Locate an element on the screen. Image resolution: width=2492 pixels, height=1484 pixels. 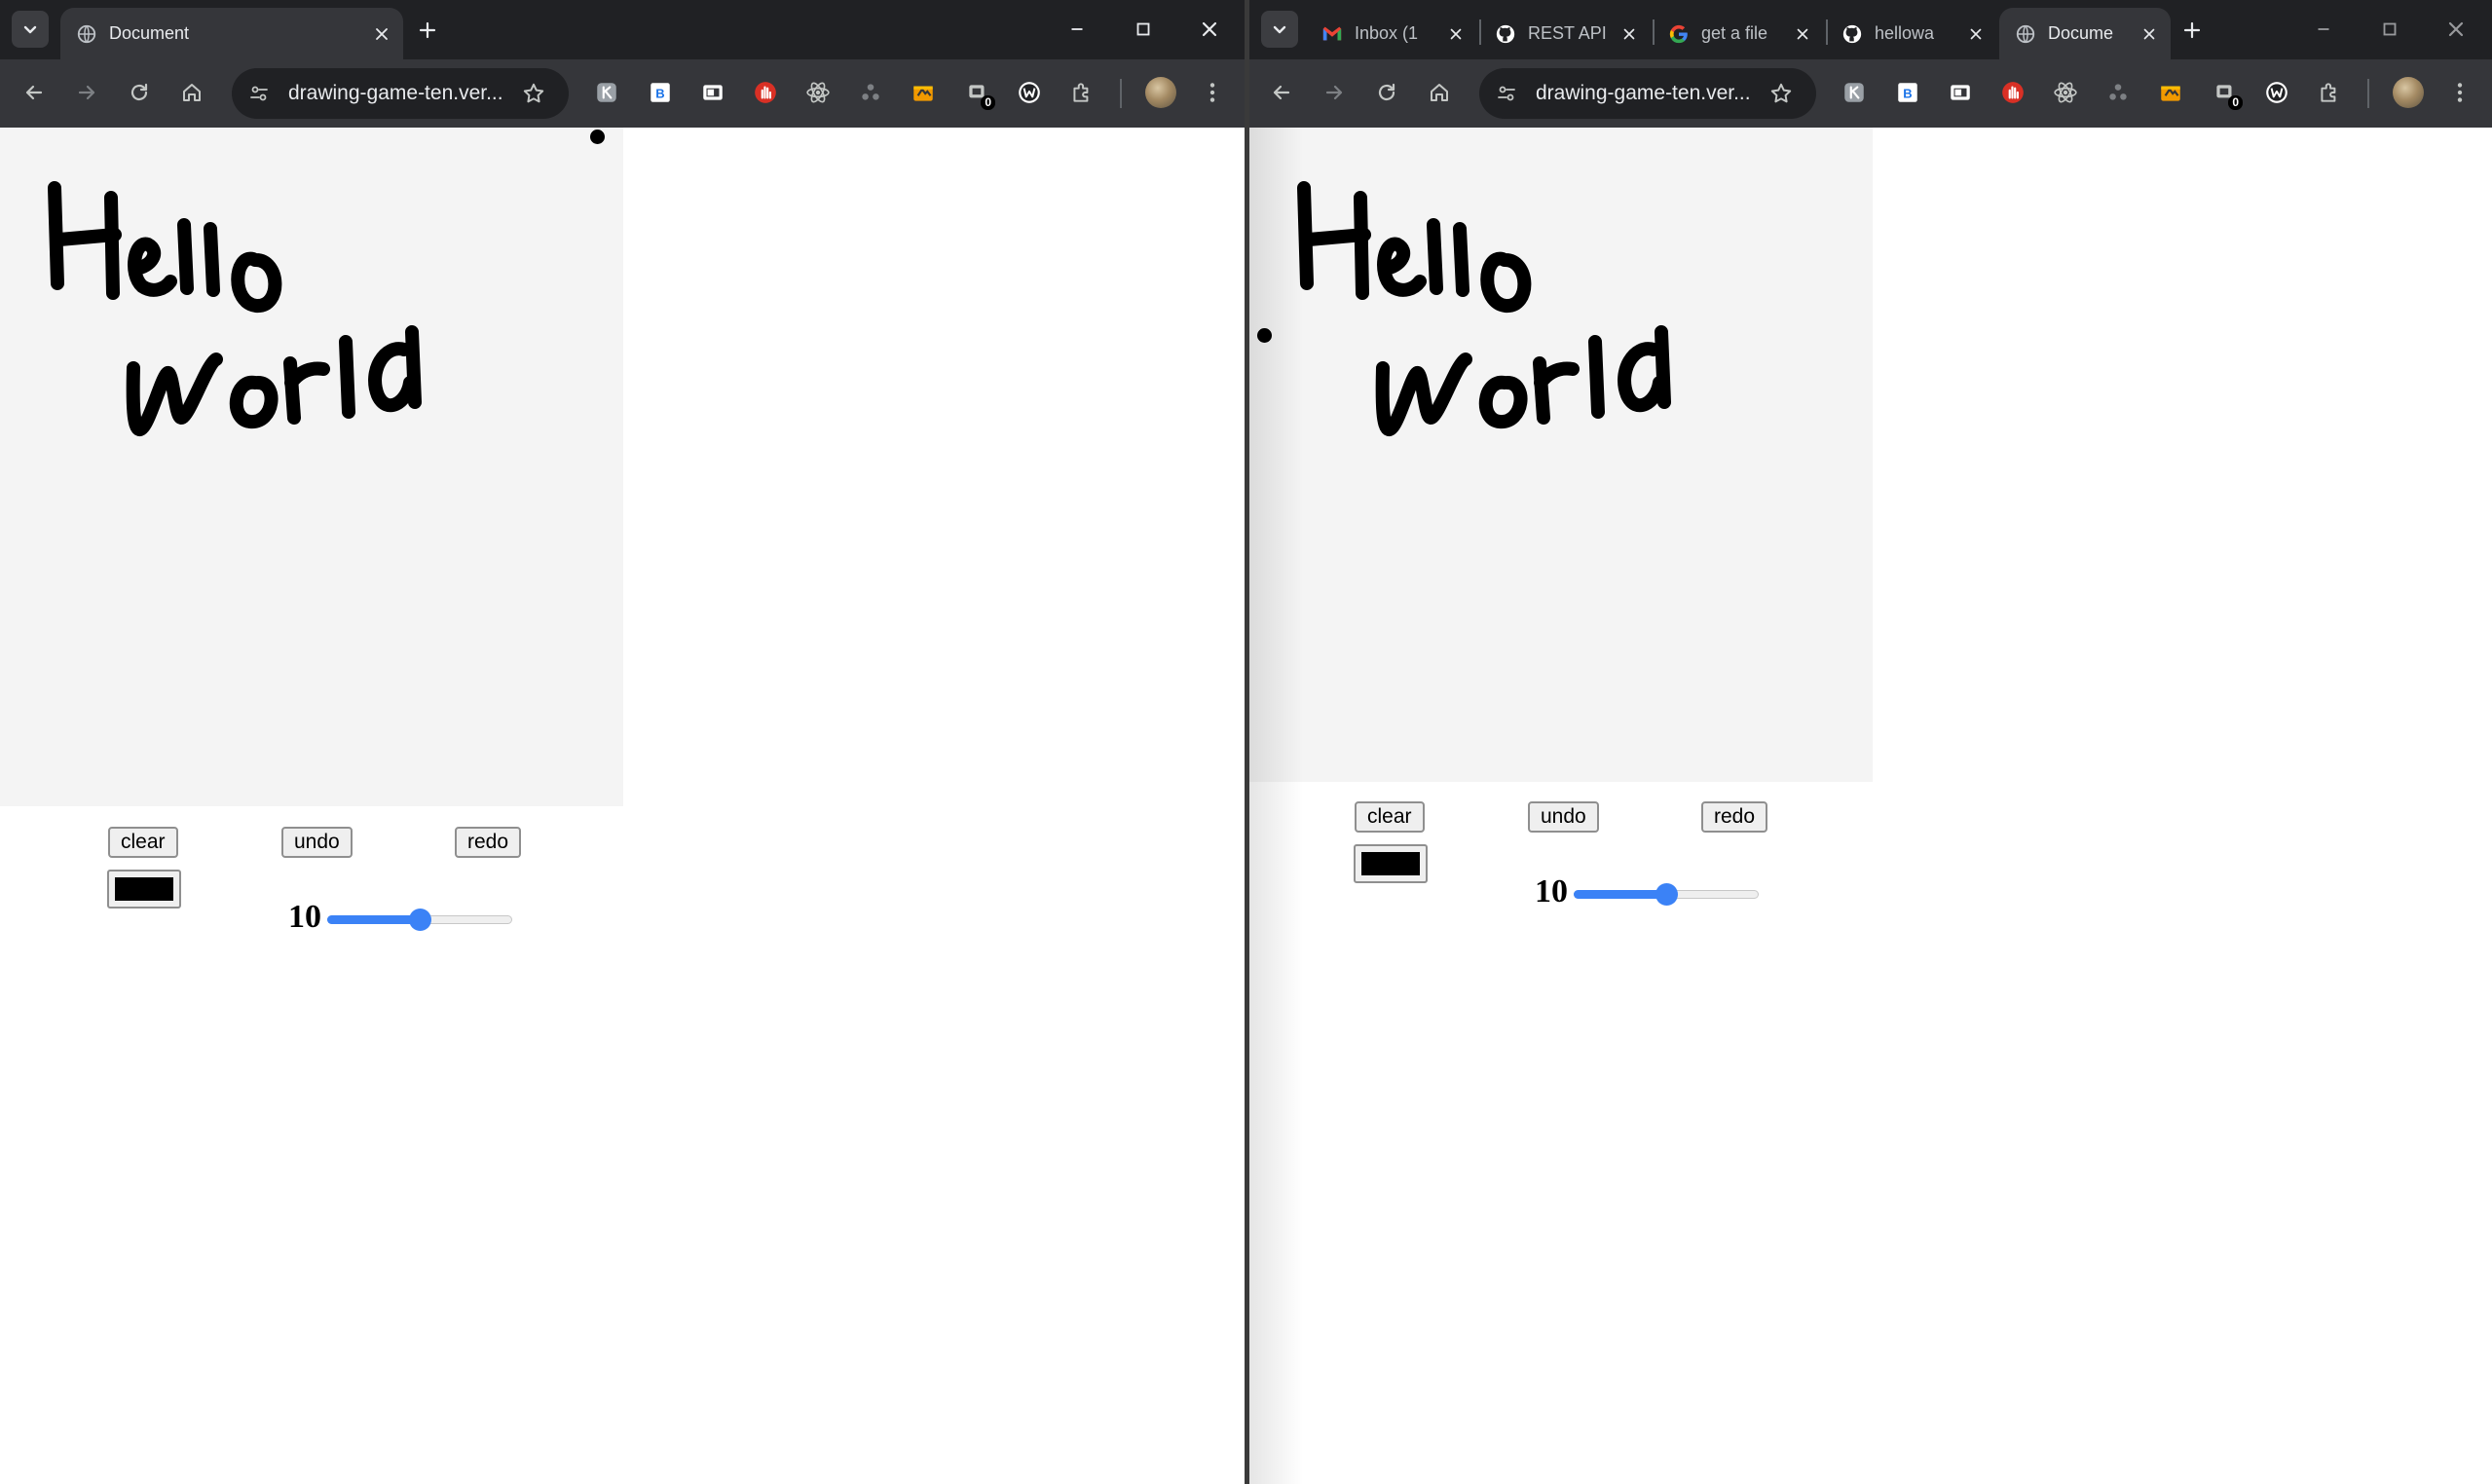
forward-arrow-icon is located at coordinates (1334, 92).